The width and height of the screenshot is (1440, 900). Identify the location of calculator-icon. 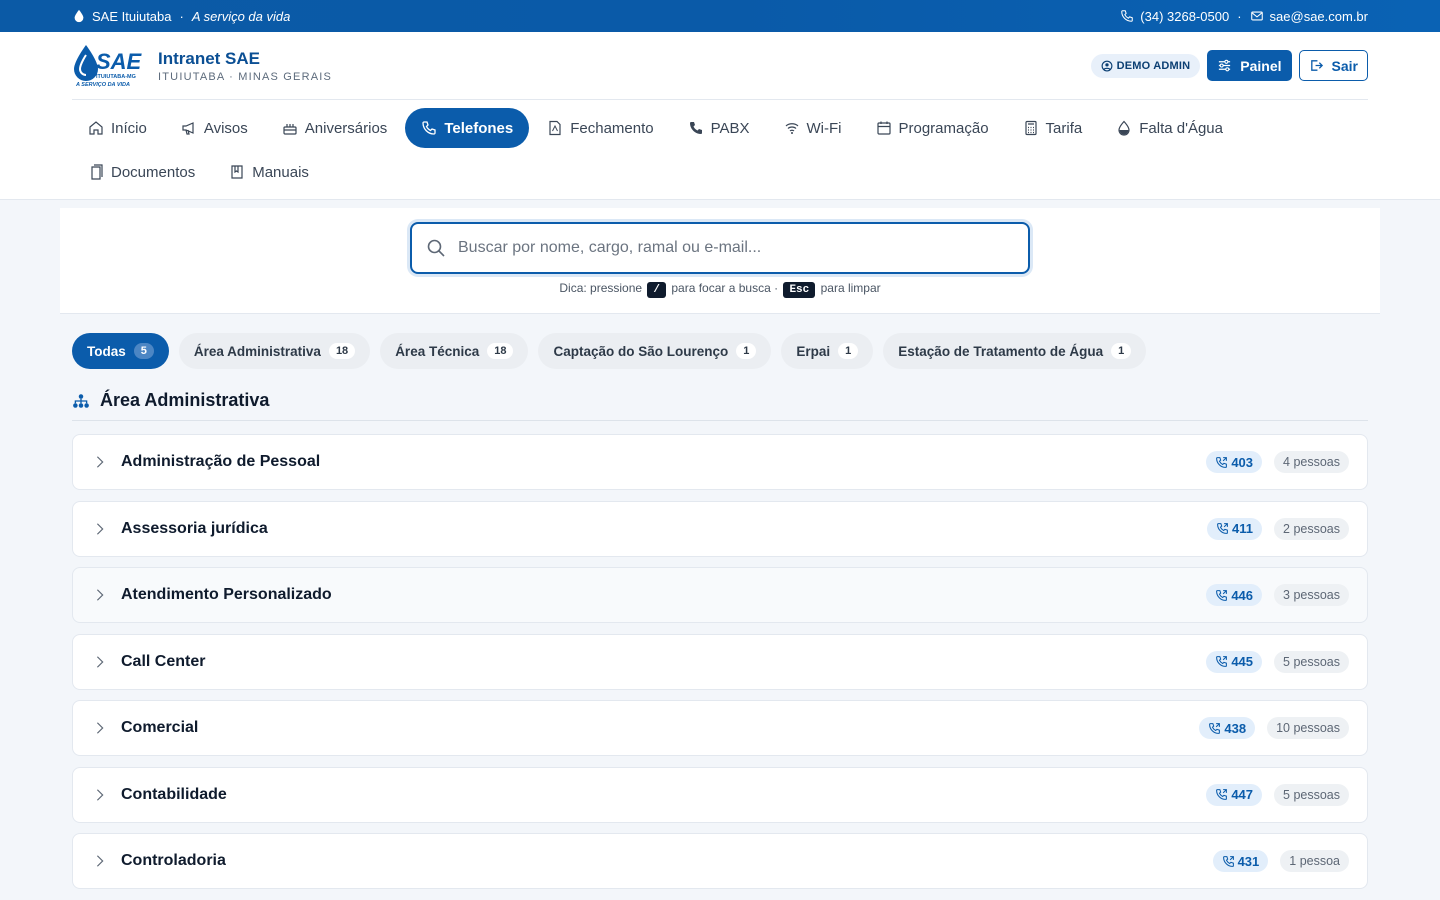
(1030, 128).